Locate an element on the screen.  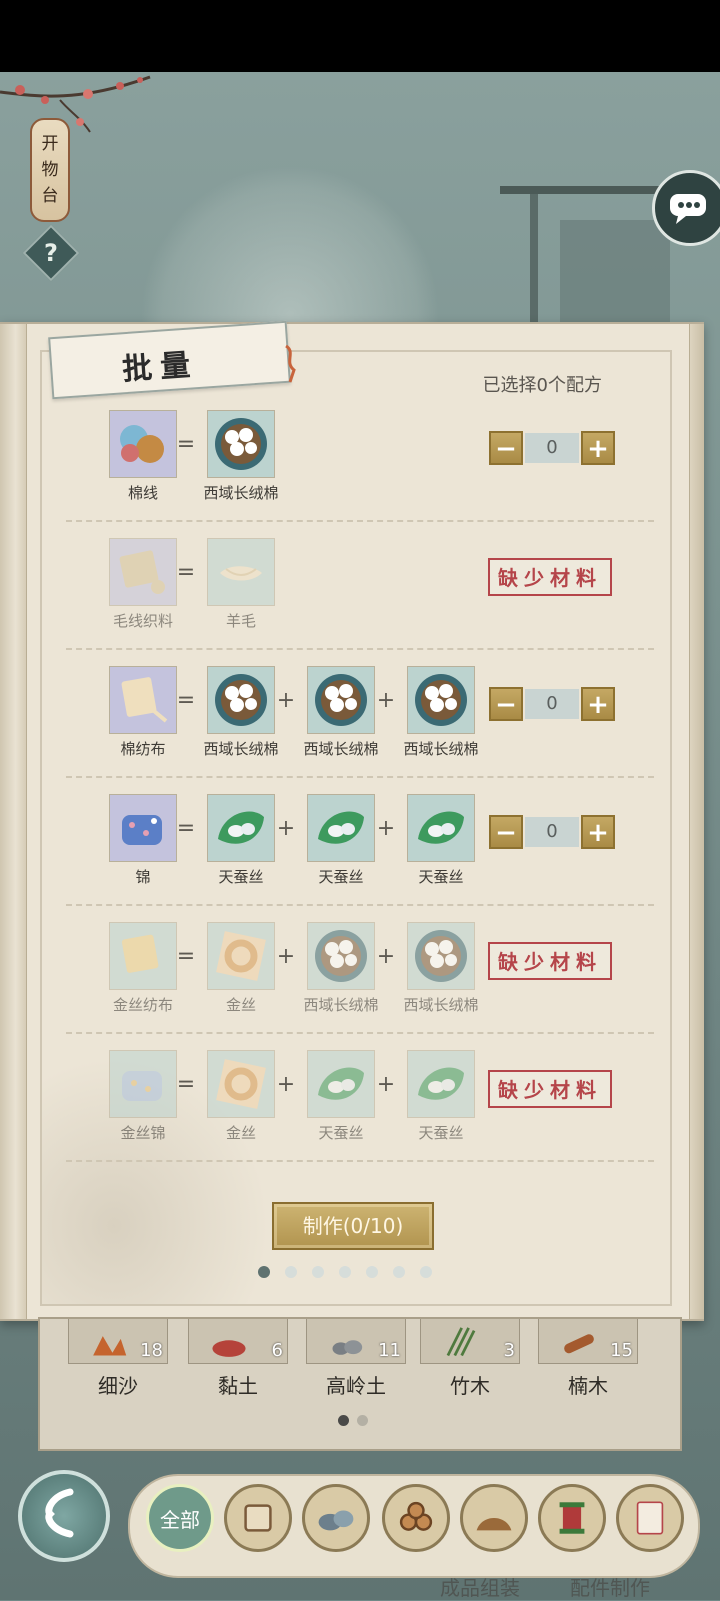
category-stone-button is located at coordinates (336, 1518).